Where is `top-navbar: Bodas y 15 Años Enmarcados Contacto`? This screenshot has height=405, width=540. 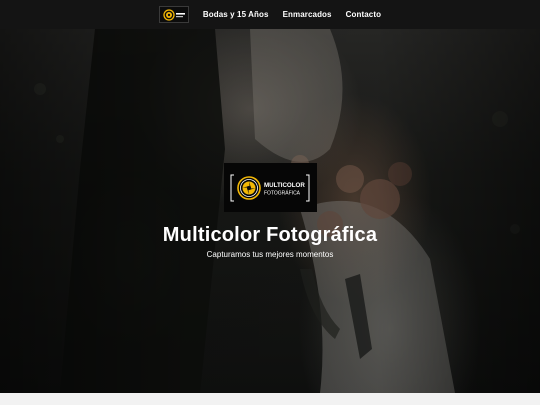
top-navbar: Bodas y 15 Años Enmarcados Contacto is located at coordinates (270, 14).